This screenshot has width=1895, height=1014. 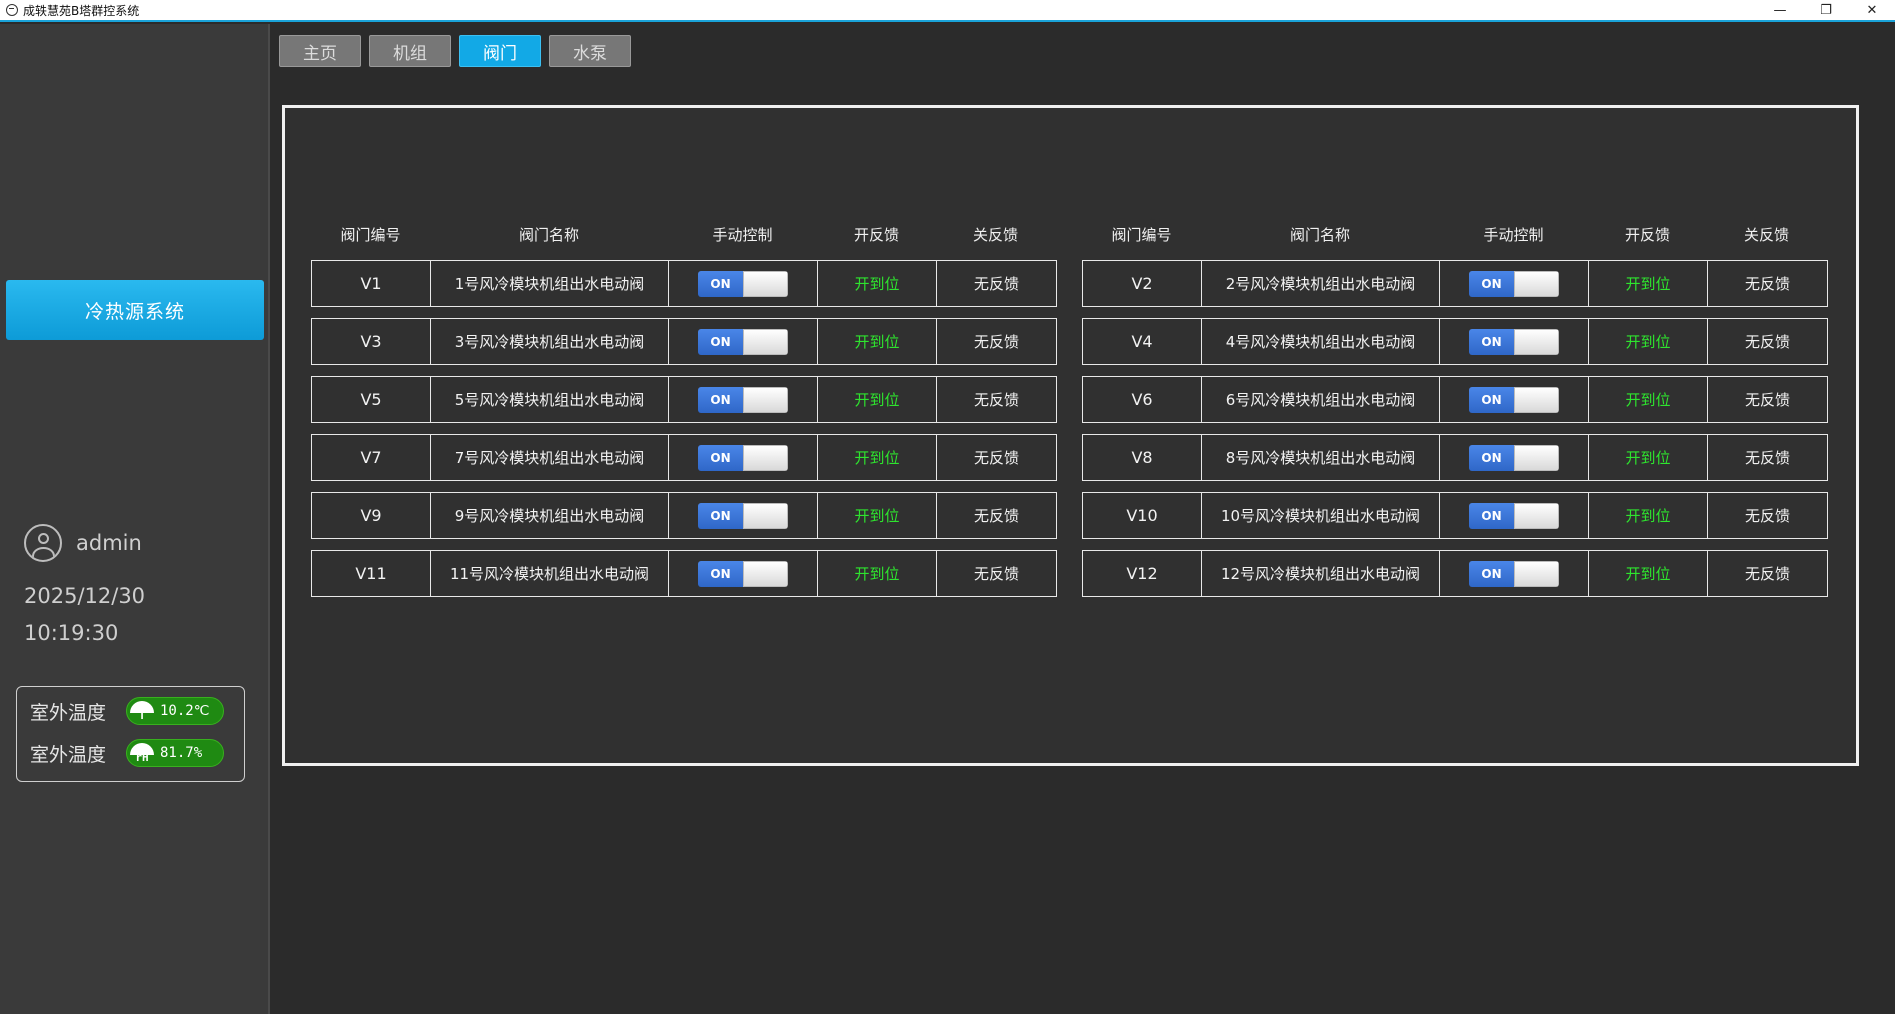 I want to click on close-button: ✕, so click(x=1872, y=10).